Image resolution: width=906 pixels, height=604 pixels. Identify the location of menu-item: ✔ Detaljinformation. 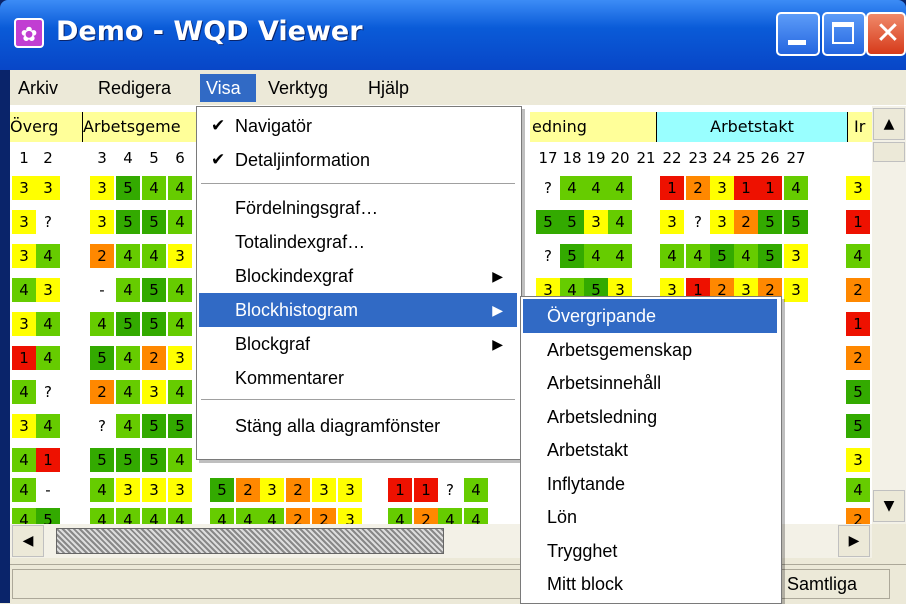
(358, 160).